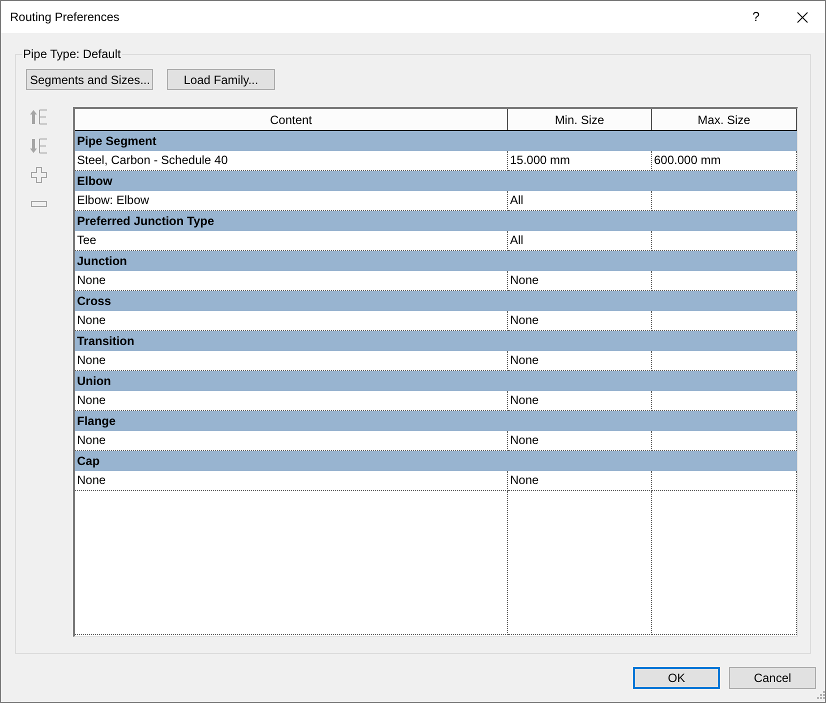 Image resolution: width=826 pixels, height=703 pixels. Describe the element at coordinates (436, 301) in the screenshot. I see `section-header-row: Cross` at that location.